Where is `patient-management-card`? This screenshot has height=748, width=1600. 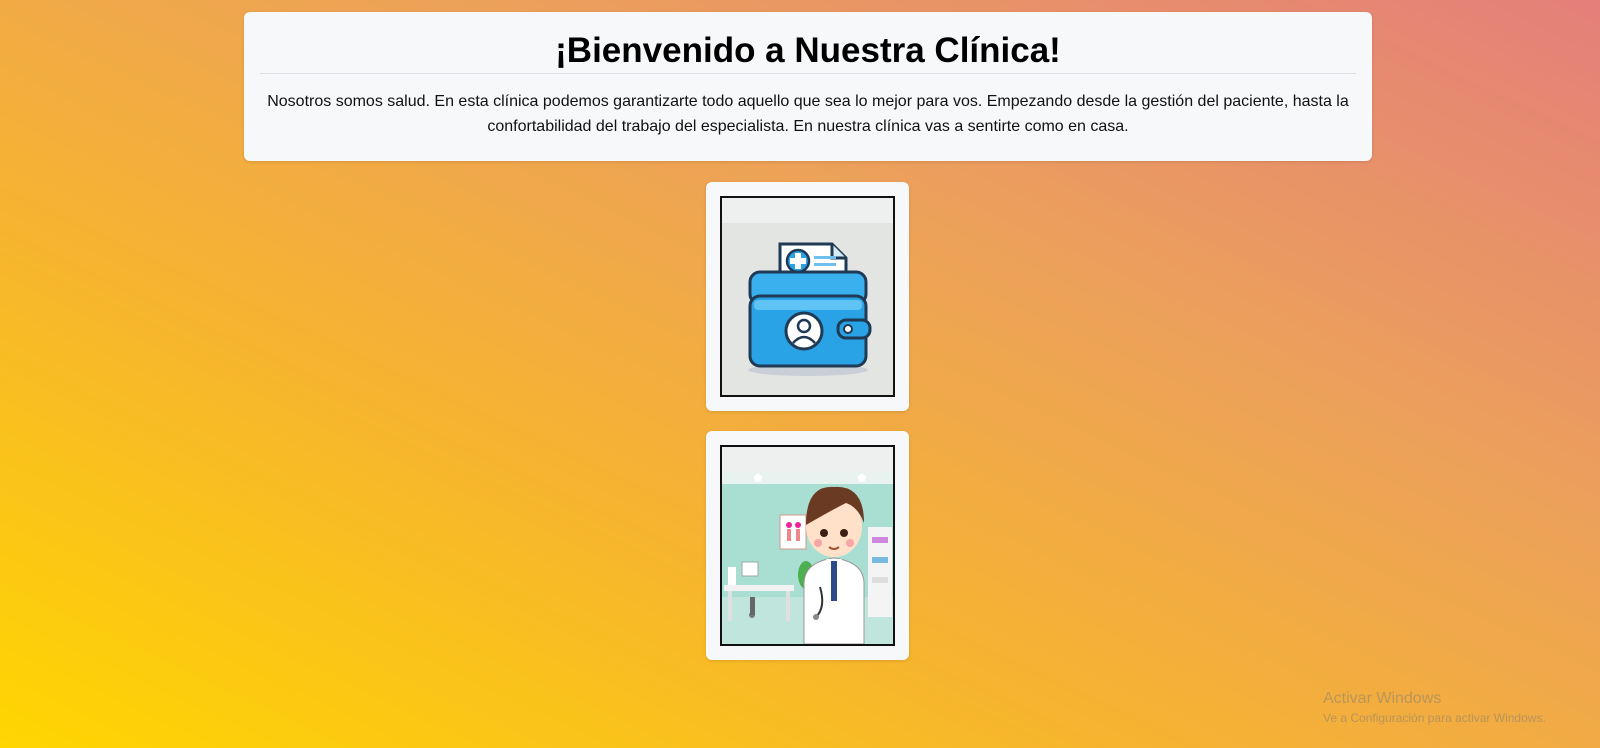
patient-management-card is located at coordinates (807, 296).